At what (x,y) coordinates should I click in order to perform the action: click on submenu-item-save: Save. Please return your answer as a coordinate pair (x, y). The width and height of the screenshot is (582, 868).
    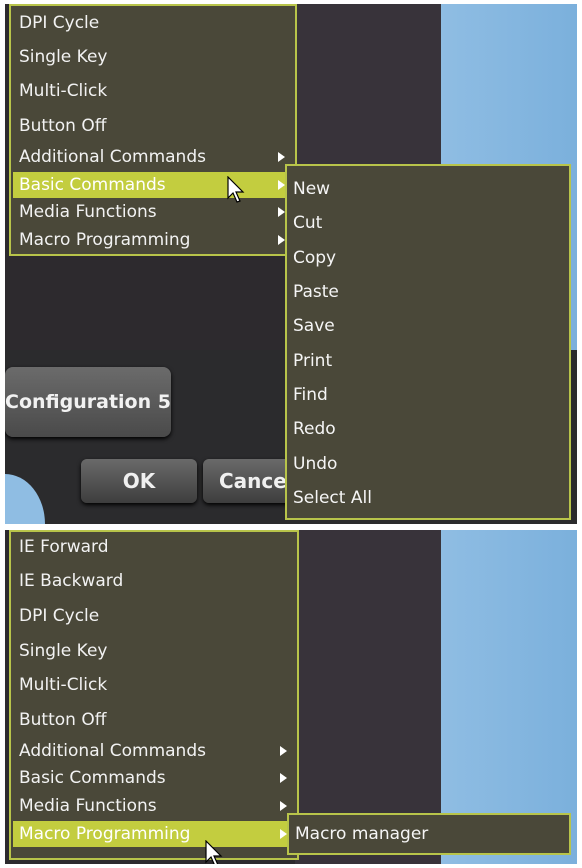
    Looking at the image, I should click on (314, 326).